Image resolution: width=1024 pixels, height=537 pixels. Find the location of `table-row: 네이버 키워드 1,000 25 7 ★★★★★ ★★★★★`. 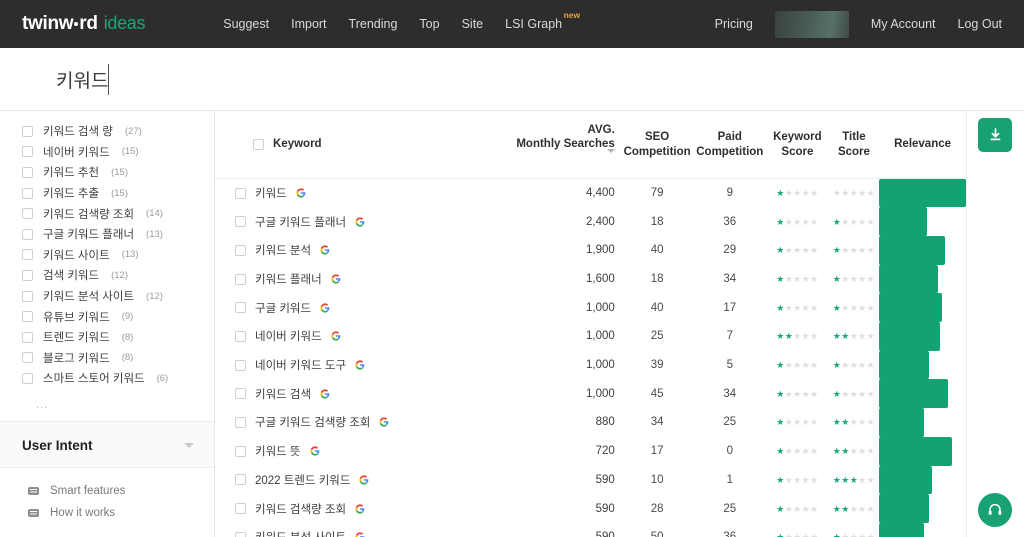

table-row: 네이버 키워드 1,000 25 7 ★★★★★ ★★★★★ is located at coordinates (590, 336).